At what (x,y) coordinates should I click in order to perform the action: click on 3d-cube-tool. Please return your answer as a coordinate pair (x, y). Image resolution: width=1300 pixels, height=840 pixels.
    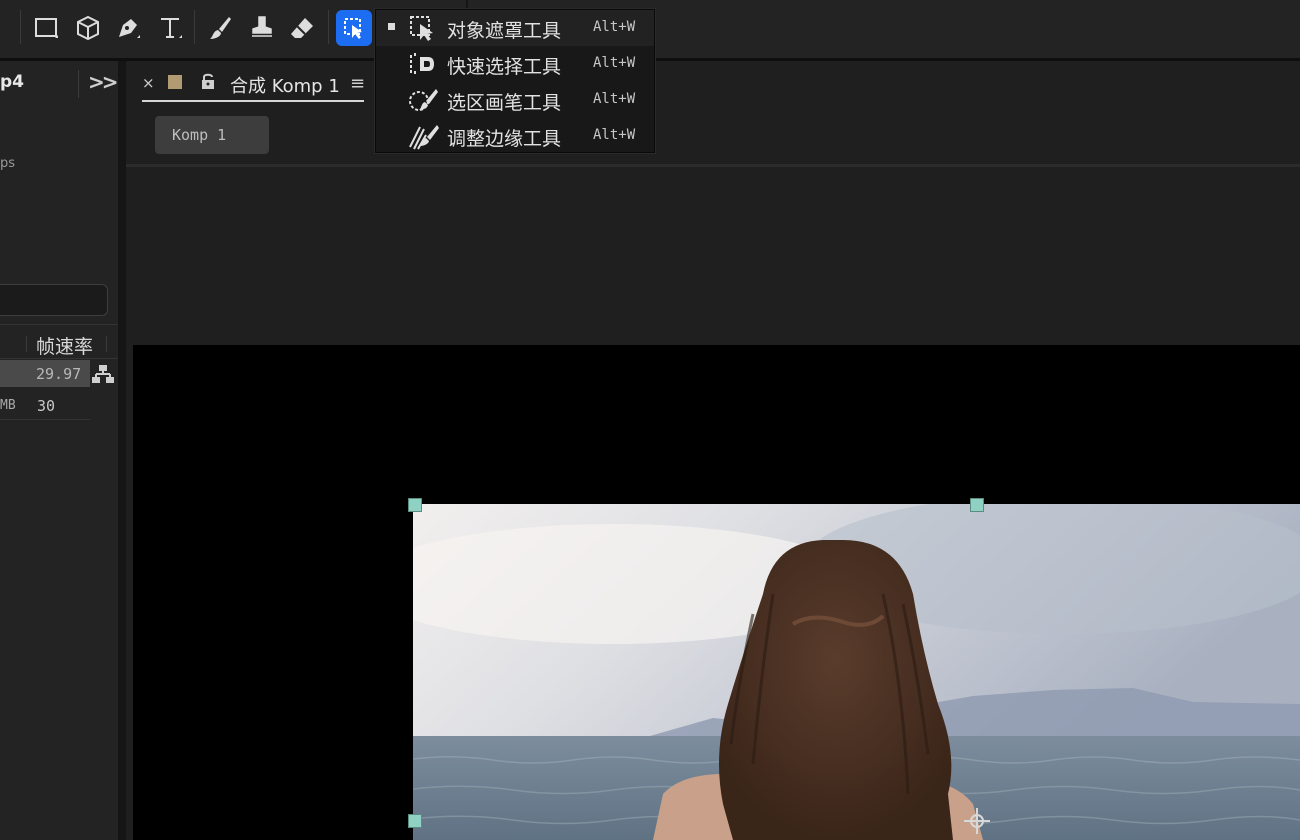
    Looking at the image, I should click on (88, 28).